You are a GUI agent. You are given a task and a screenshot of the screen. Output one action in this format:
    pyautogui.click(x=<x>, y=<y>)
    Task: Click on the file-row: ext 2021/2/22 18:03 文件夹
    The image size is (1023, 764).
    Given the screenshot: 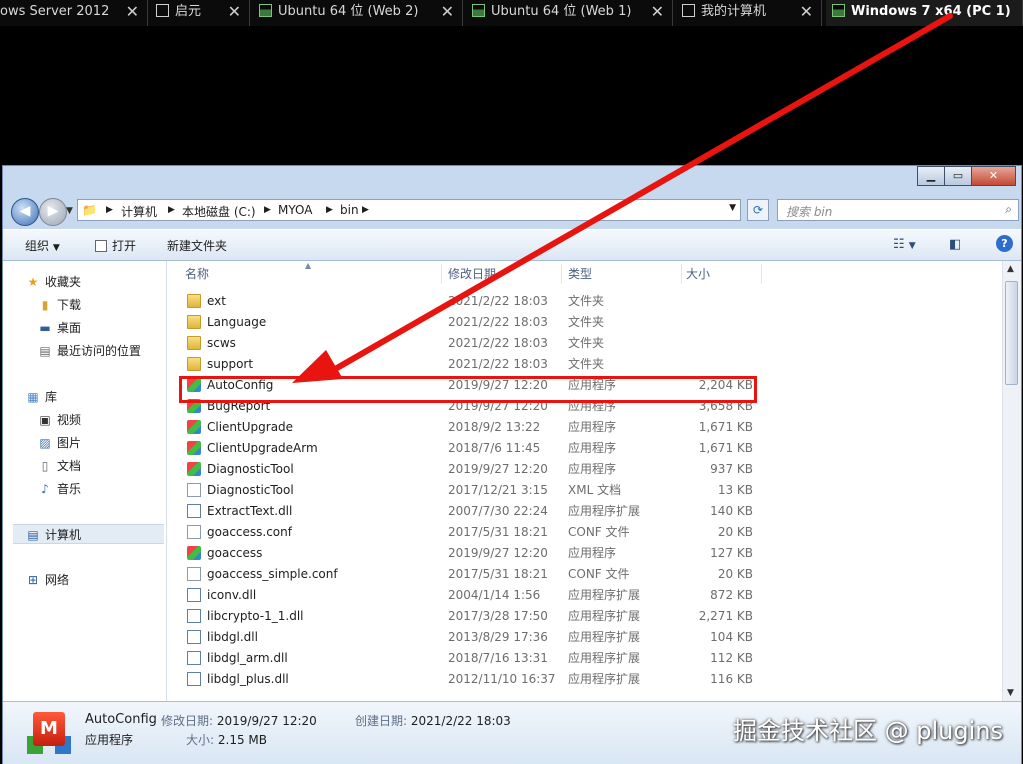 What is the action you would take?
    pyautogui.click(x=584, y=301)
    